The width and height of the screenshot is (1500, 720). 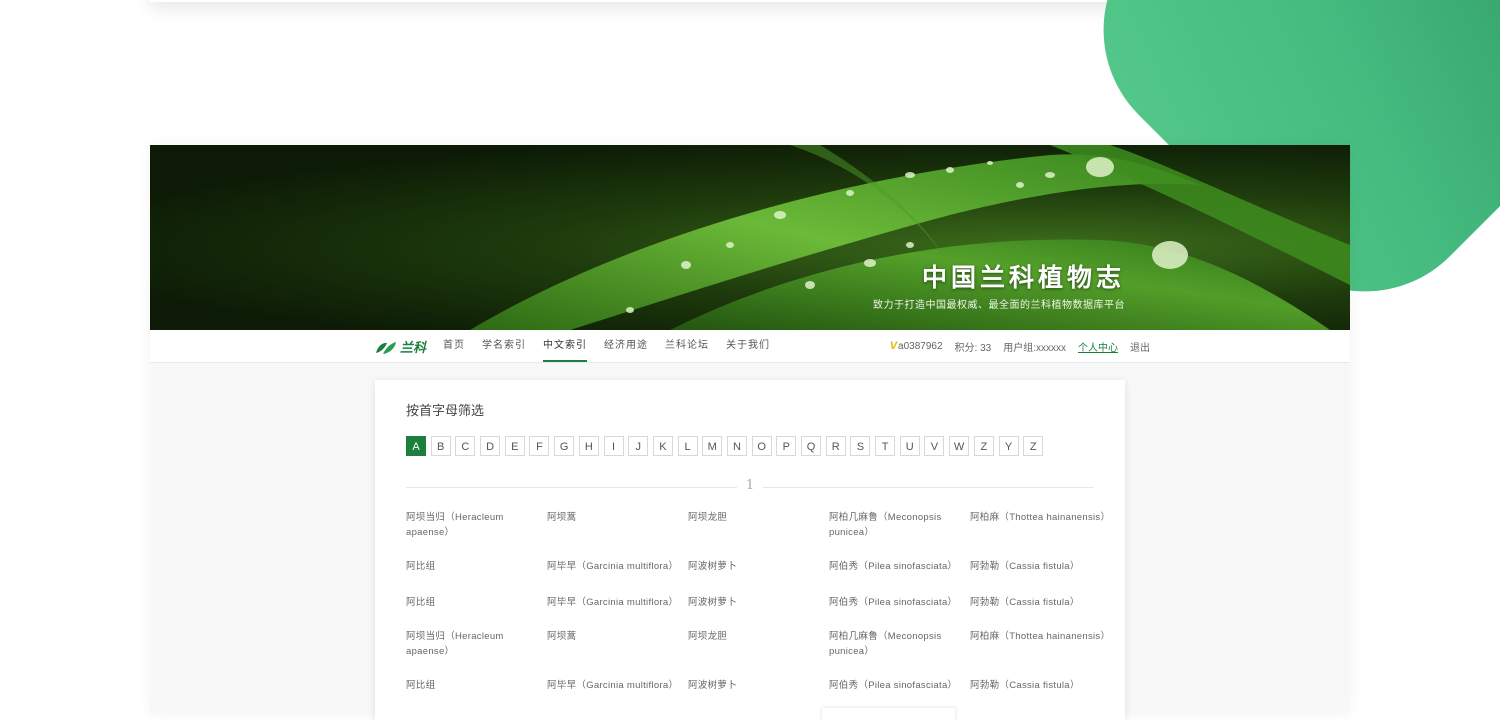 I want to click on letter-button-u: U, so click(x=909, y=446).